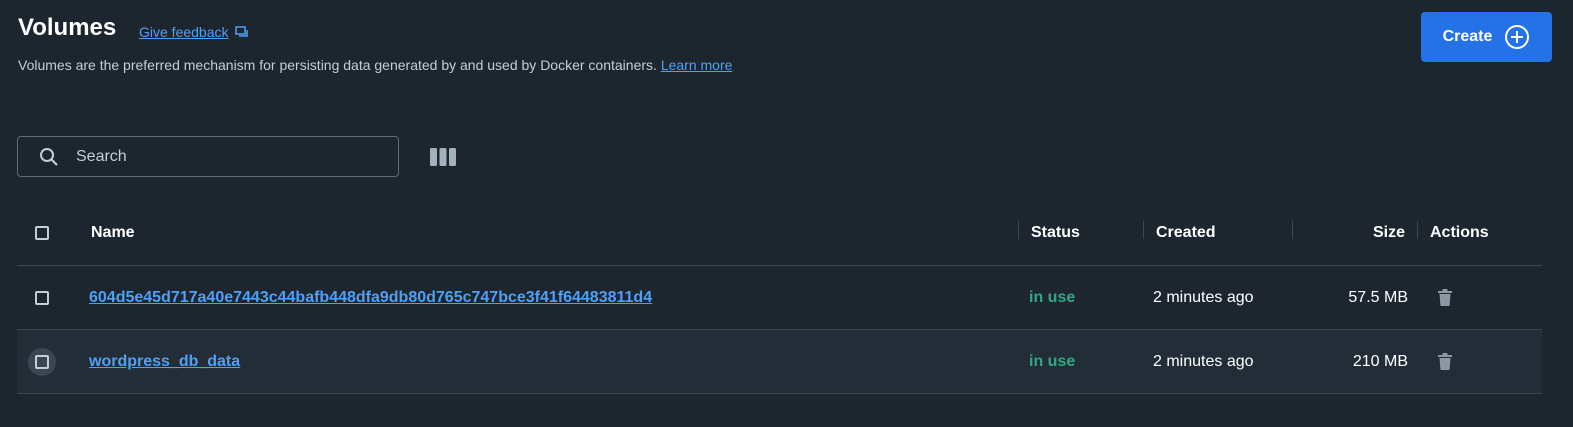 The height and width of the screenshot is (427, 1573). What do you see at coordinates (216, 156) in the screenshot?
I see `search-input` at bounding box center [216, 156].